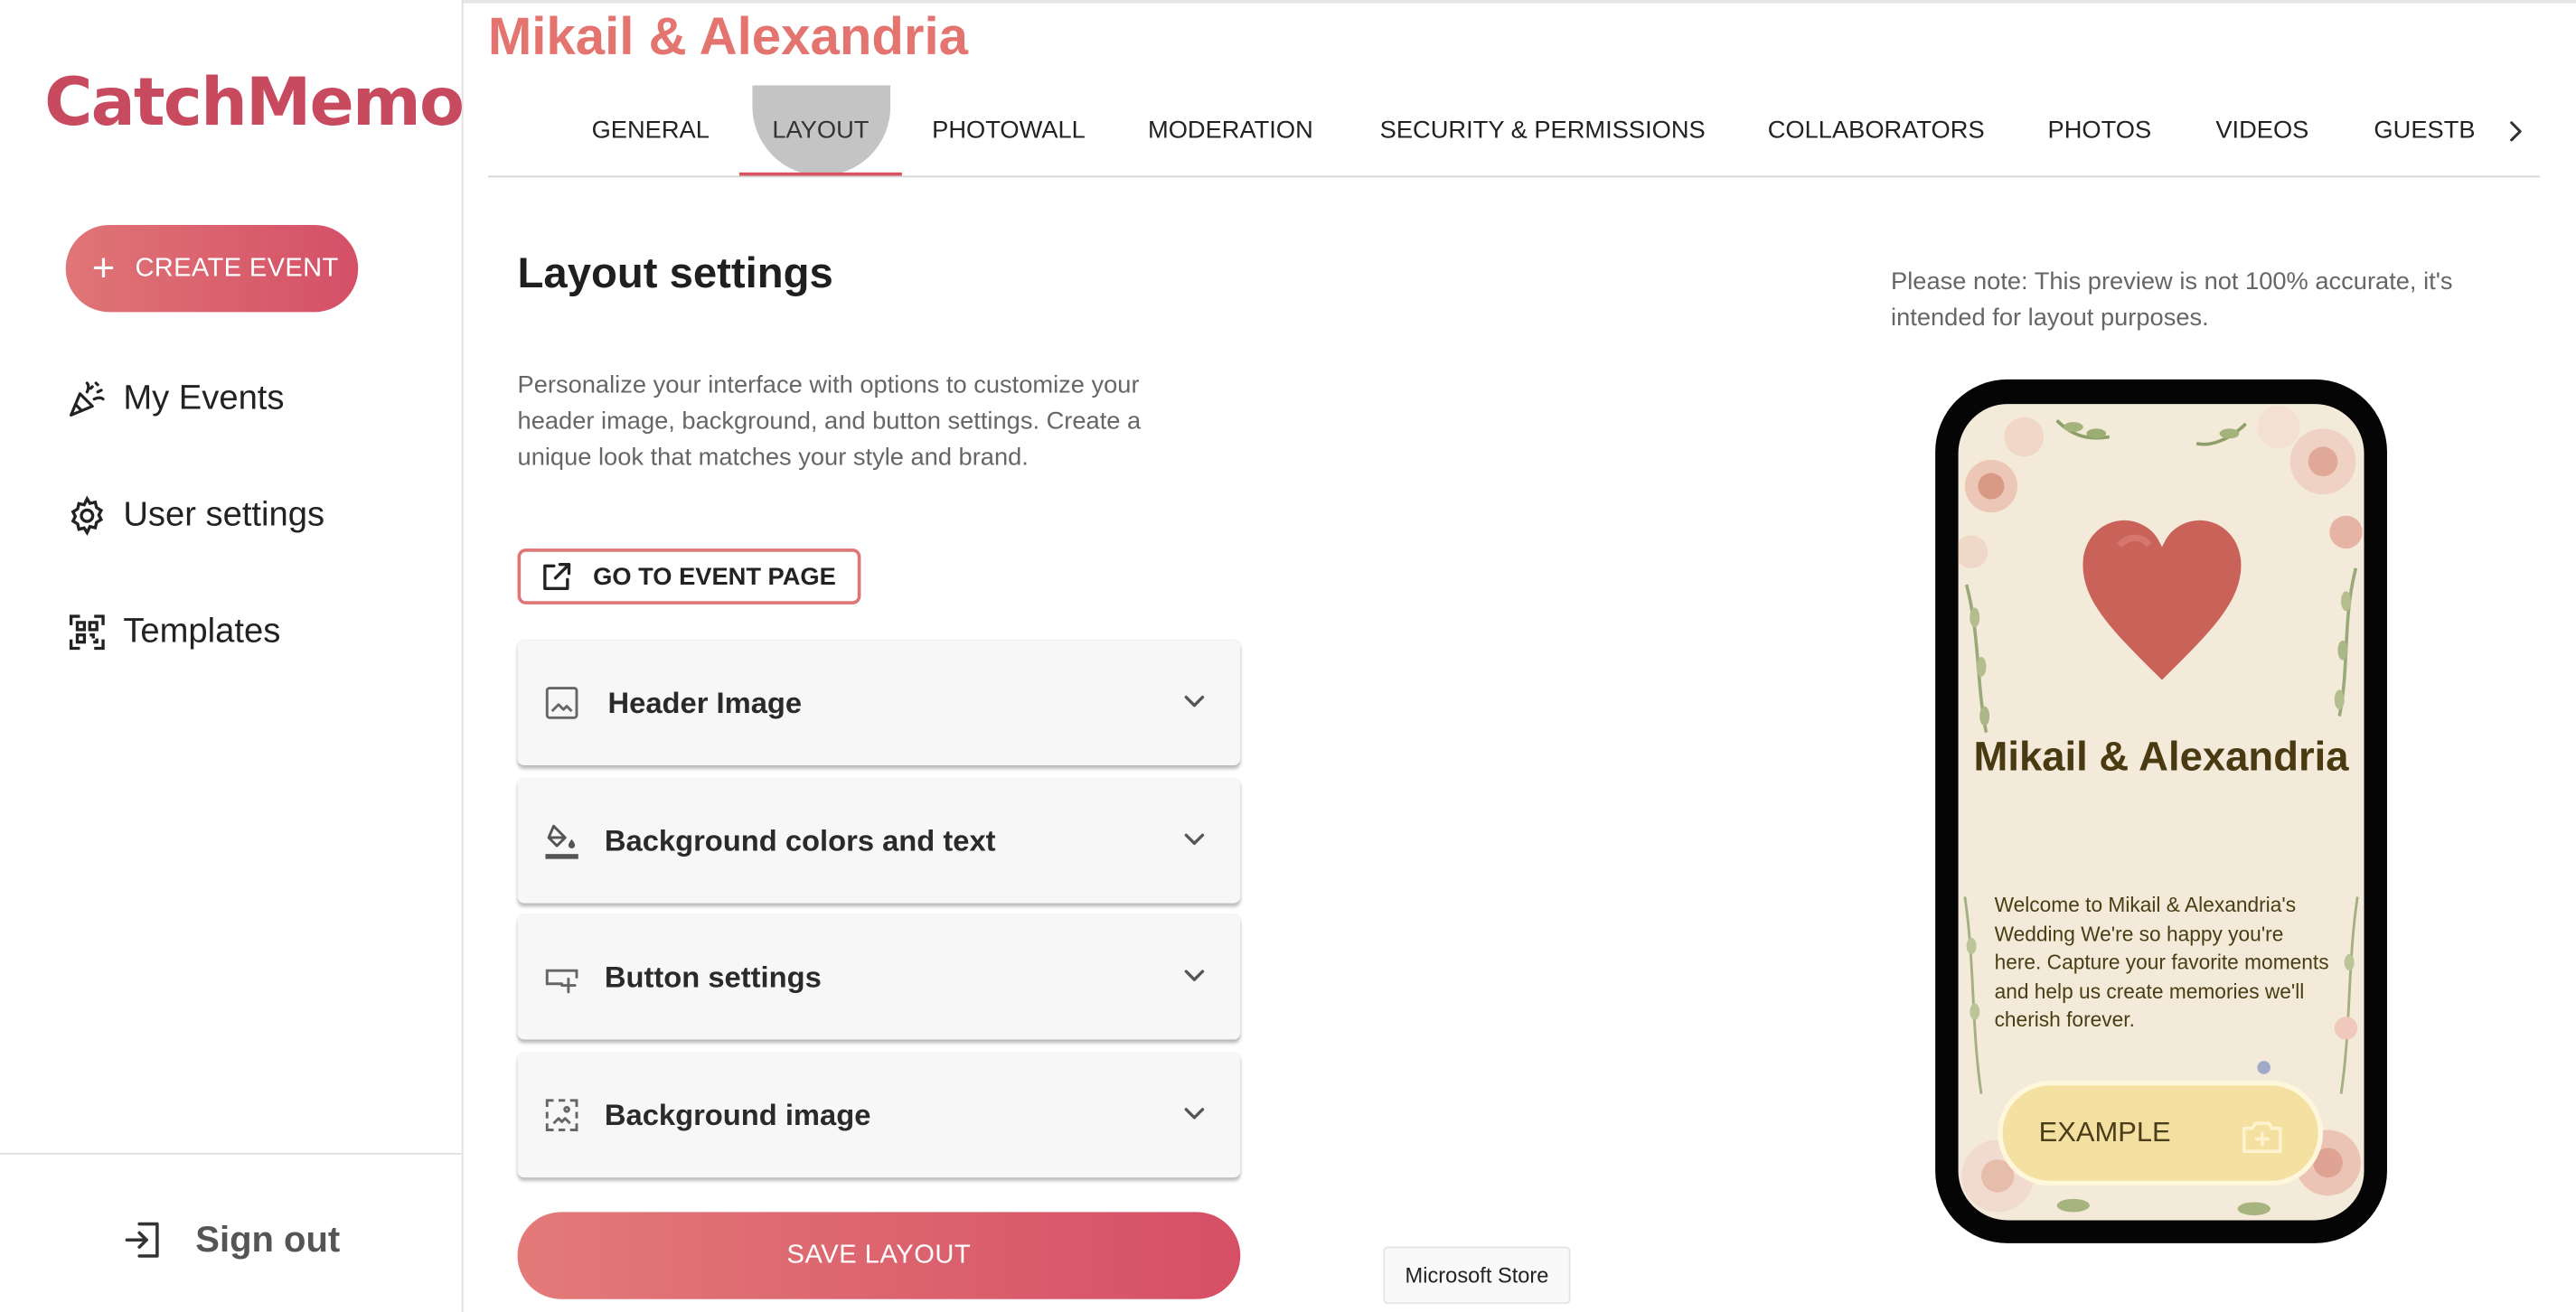  I want to click on preview-example-button: EXAMPLE, so click(2161, 1133).